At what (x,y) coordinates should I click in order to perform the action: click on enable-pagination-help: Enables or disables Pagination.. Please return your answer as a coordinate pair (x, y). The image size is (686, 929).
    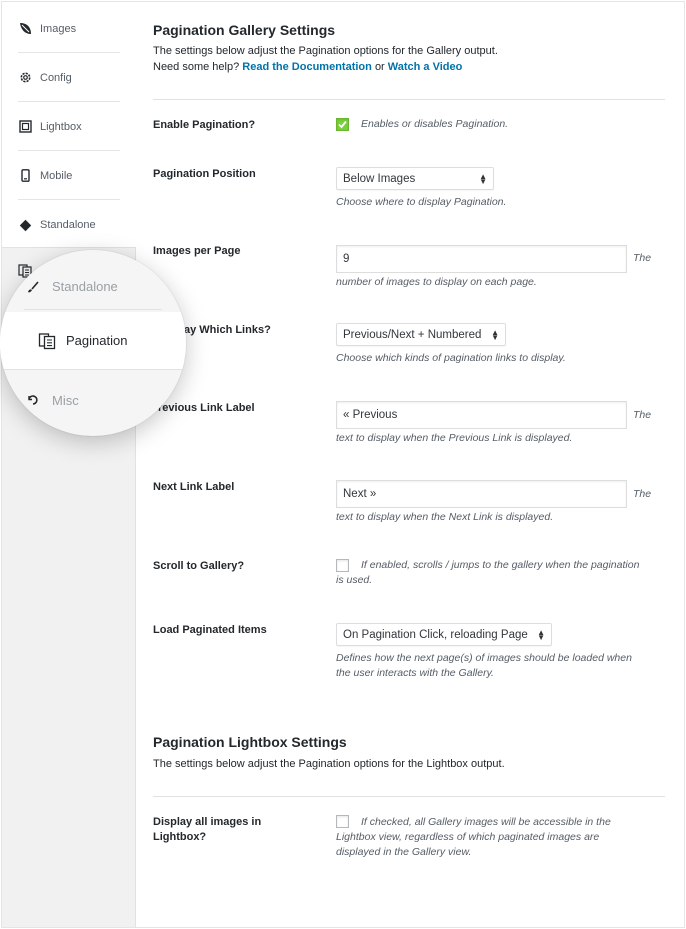
    Looking at the image, I should click on (435, 124).